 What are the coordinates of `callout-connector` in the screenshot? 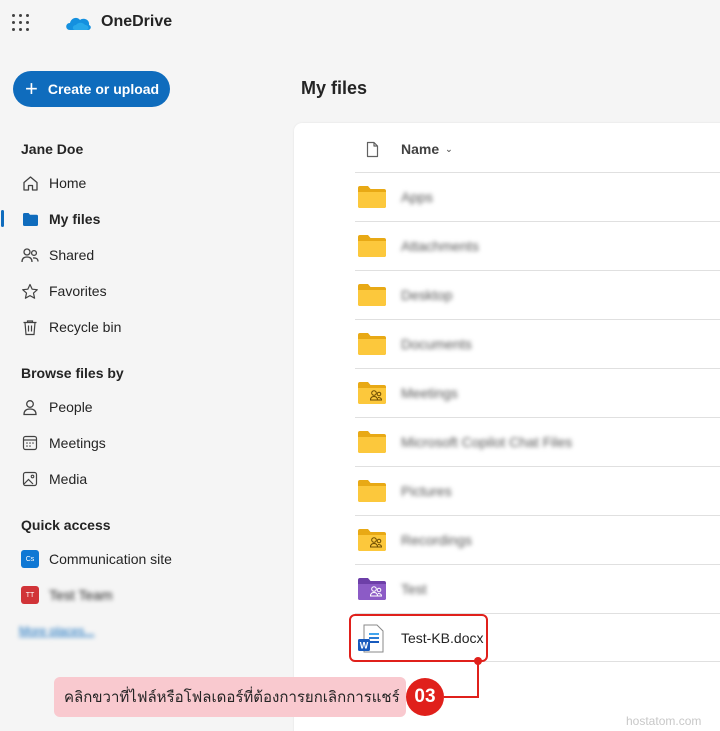 It's located at (463, 677).